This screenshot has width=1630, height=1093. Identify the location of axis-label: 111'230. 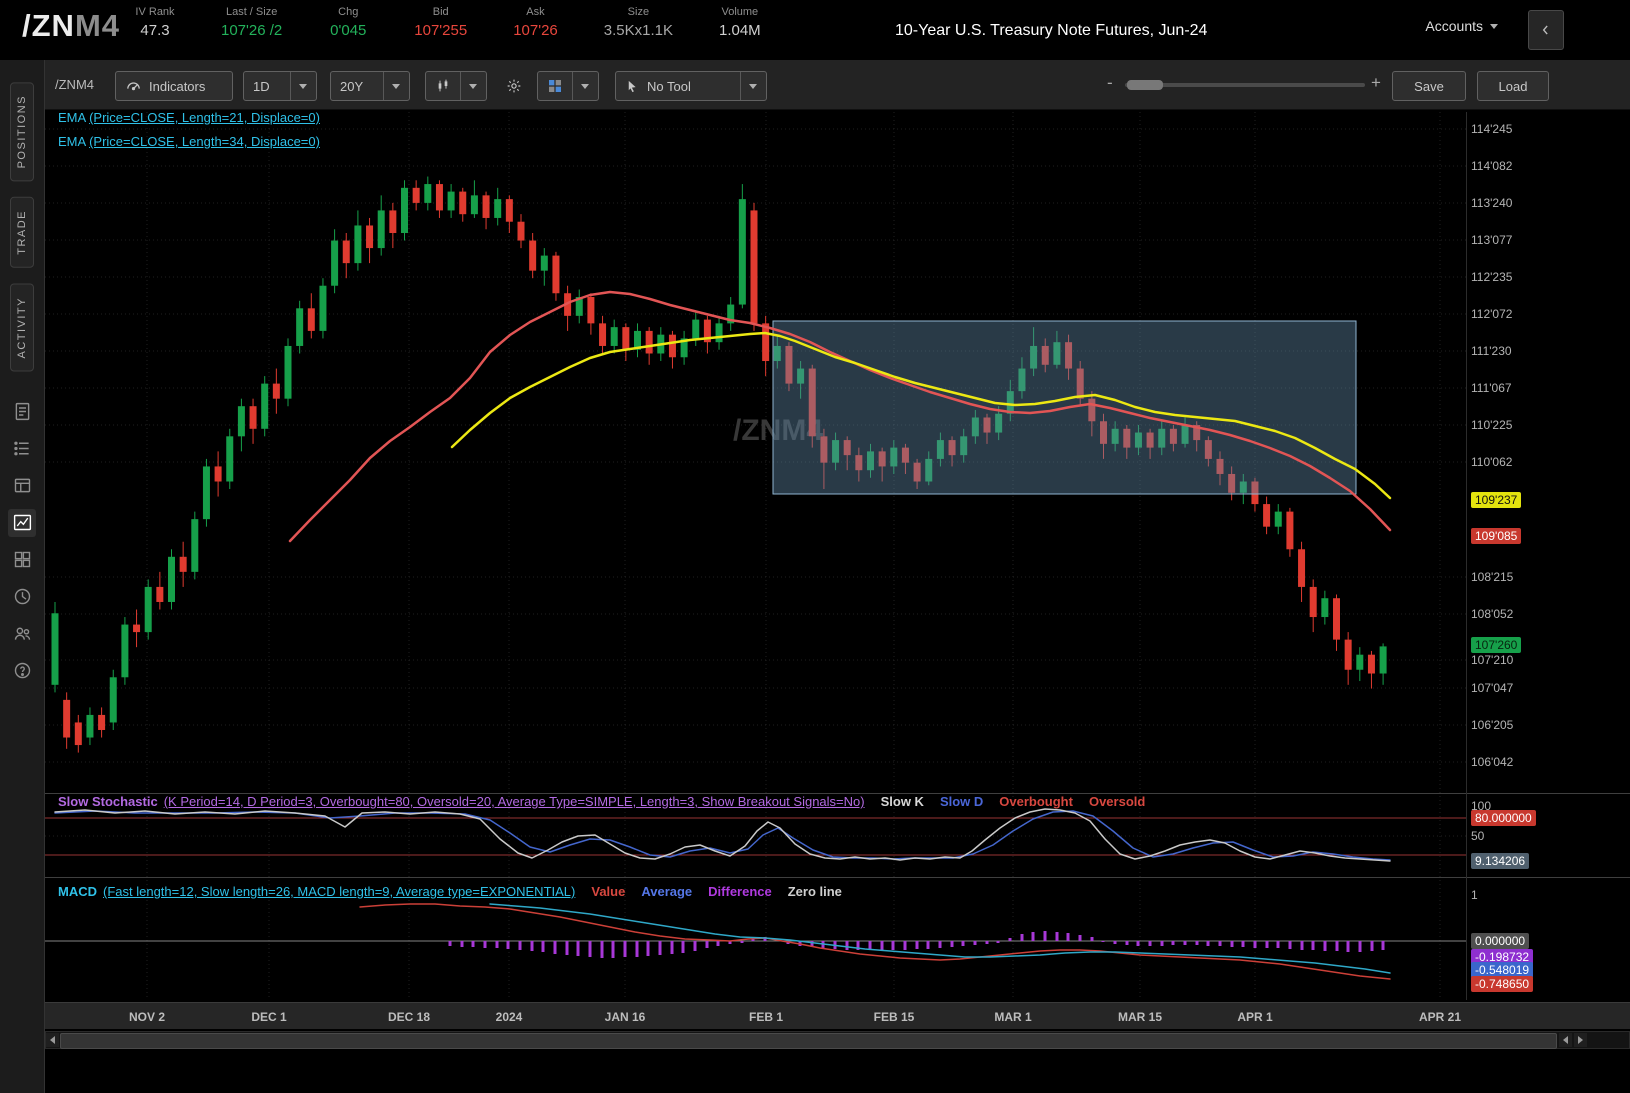
(1491, 351).